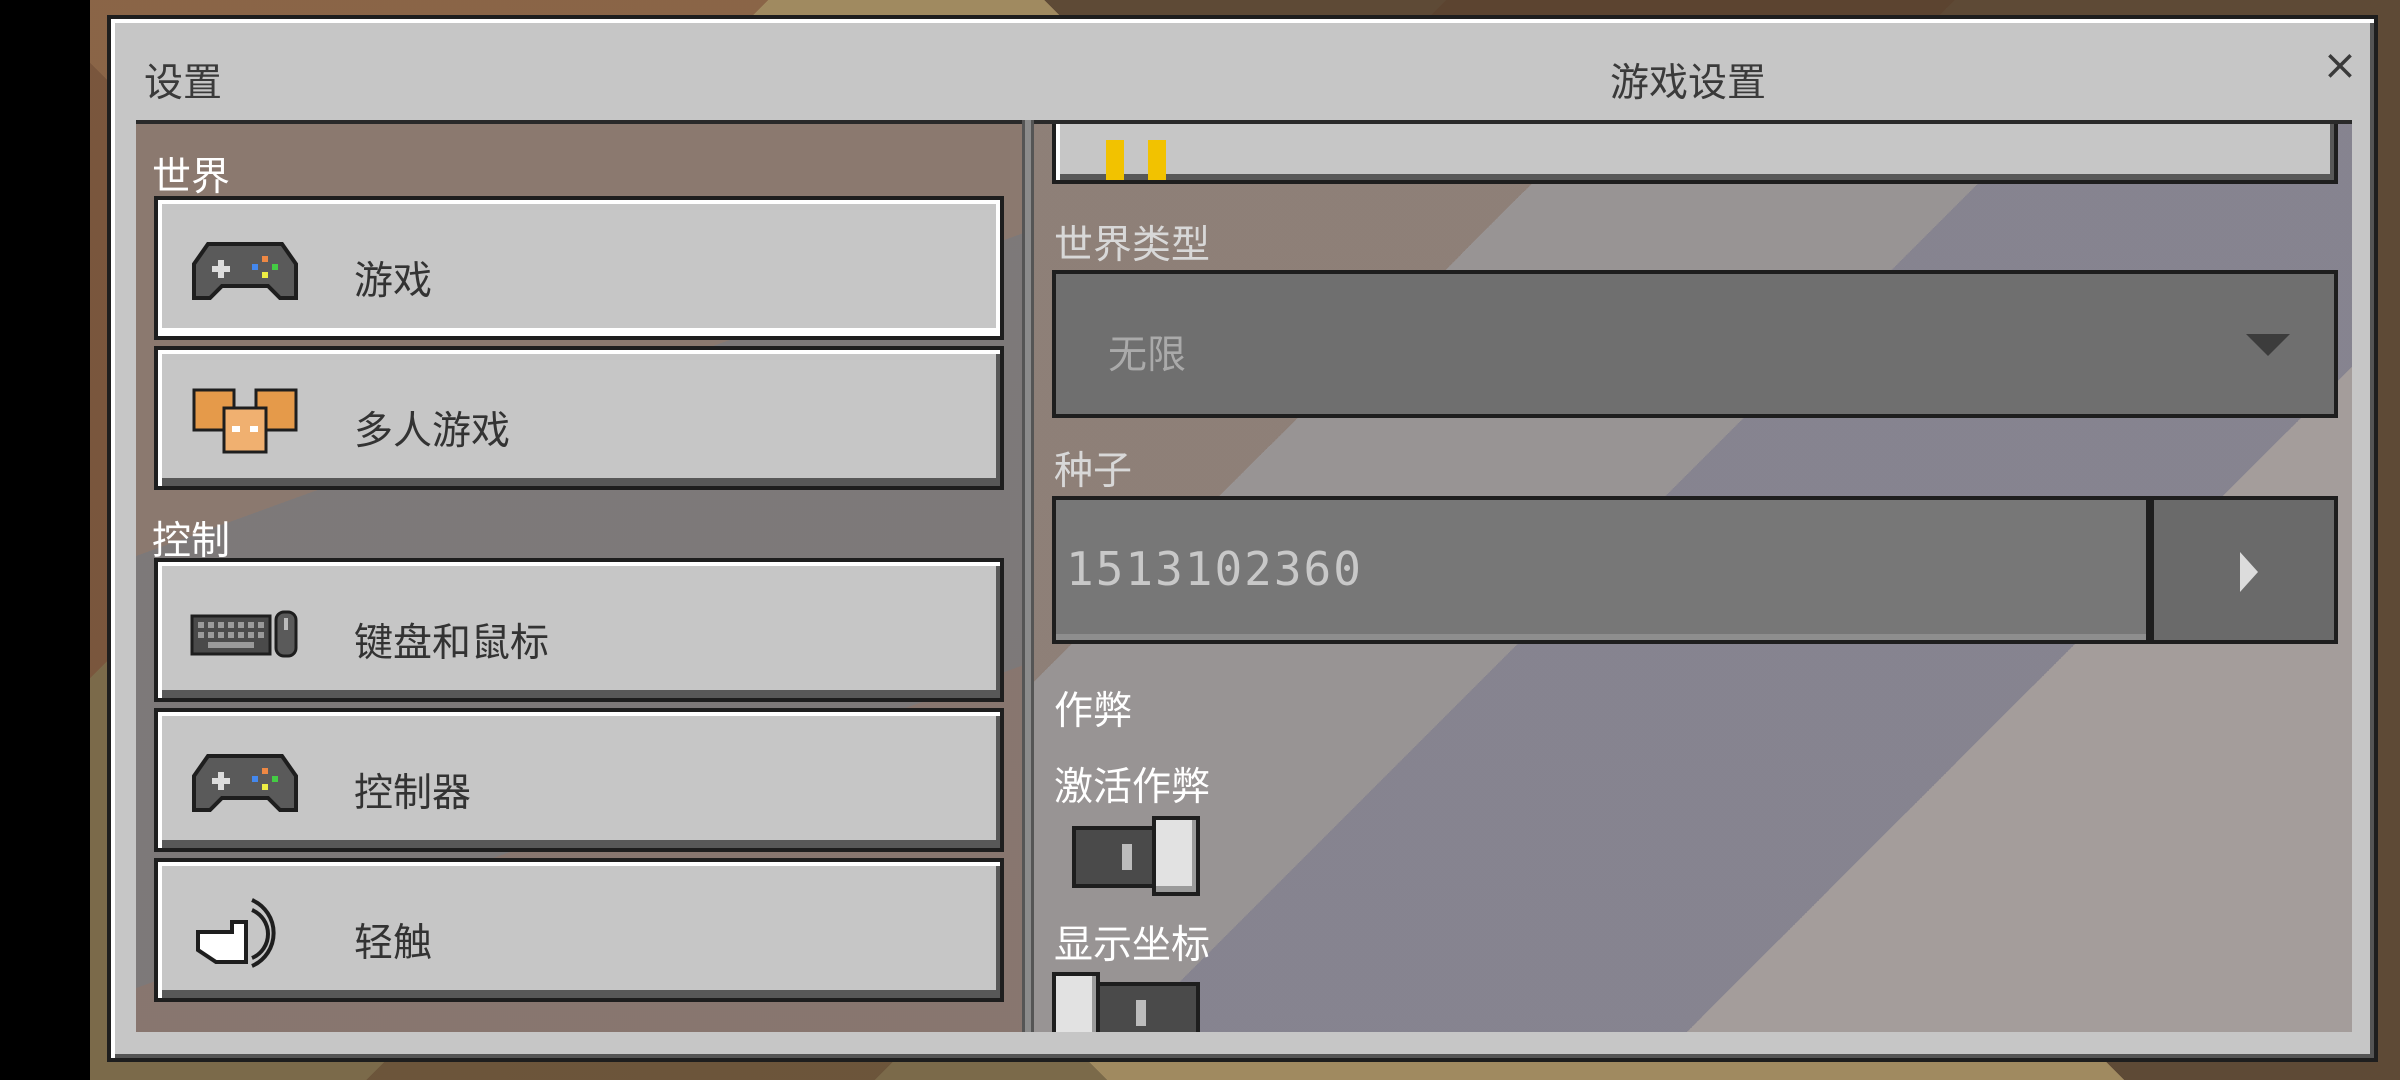 This screenshot has height=1080, width=2400. What do you see at coordinates (1136, 160) in the screenshot?
I see `difficulty-icon` at bounding box center [1136, 160].